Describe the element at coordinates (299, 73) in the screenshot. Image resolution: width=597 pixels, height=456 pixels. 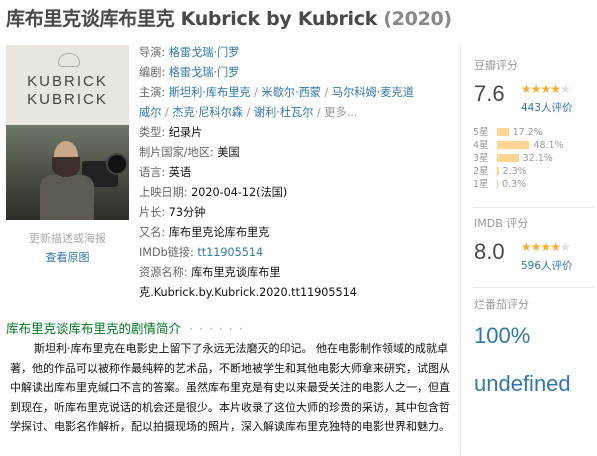
I see `writer-row: 编剧: 格雷戈瑞·门罗` at that location.